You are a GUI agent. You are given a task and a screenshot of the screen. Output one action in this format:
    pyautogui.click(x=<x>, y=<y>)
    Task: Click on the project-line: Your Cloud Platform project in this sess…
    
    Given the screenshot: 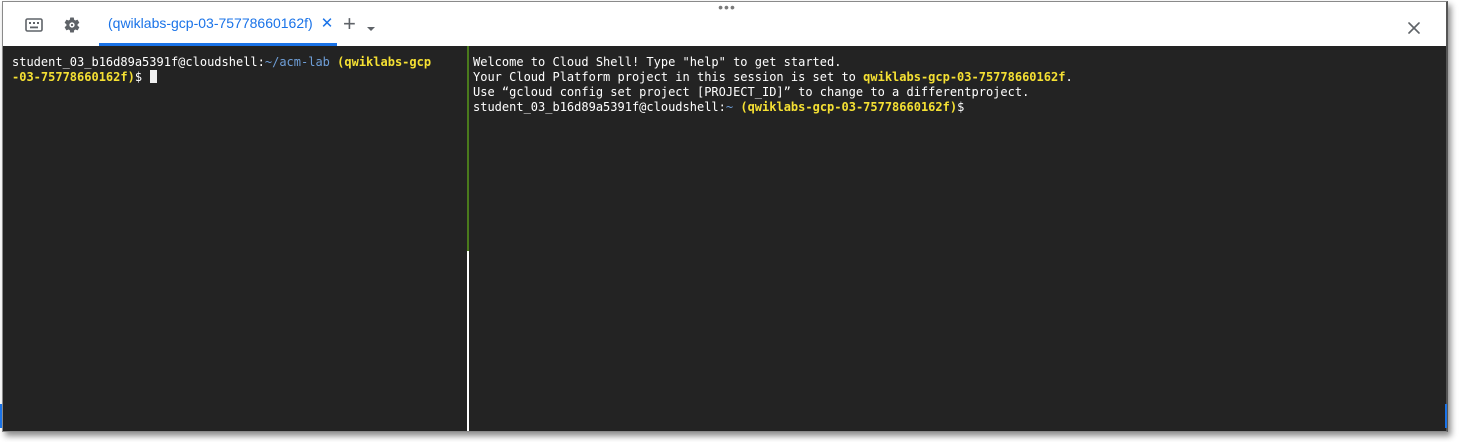 What is the action you would take?
    pyautogui.click(x=959, y=77)
    